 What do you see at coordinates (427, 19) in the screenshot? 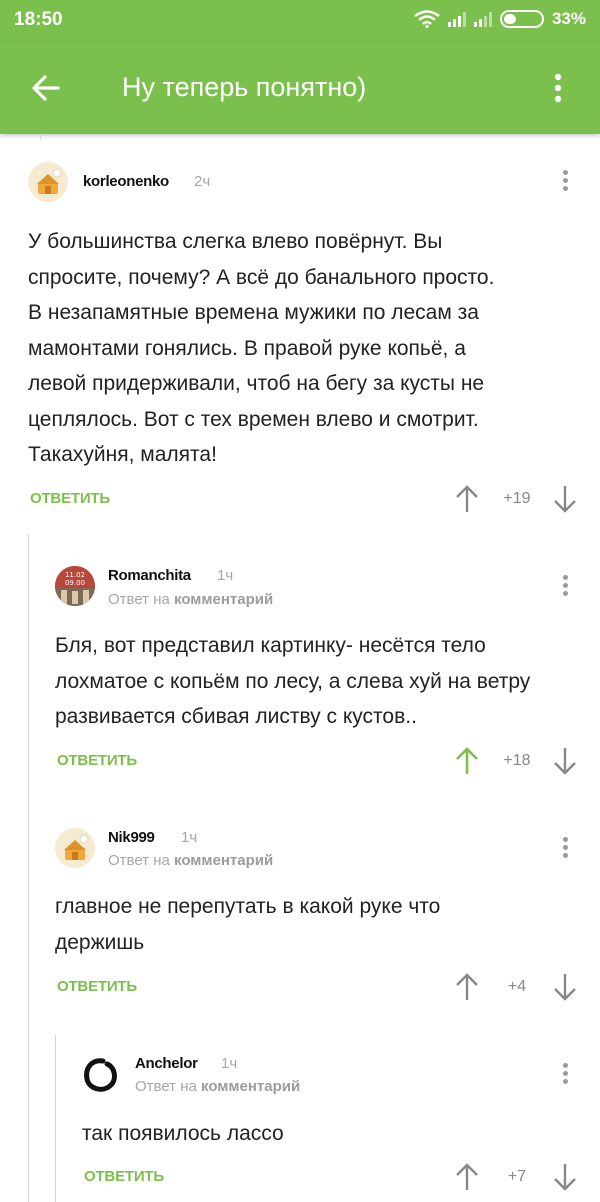
I see `wifi-icon` at bounding box center [427, 19].